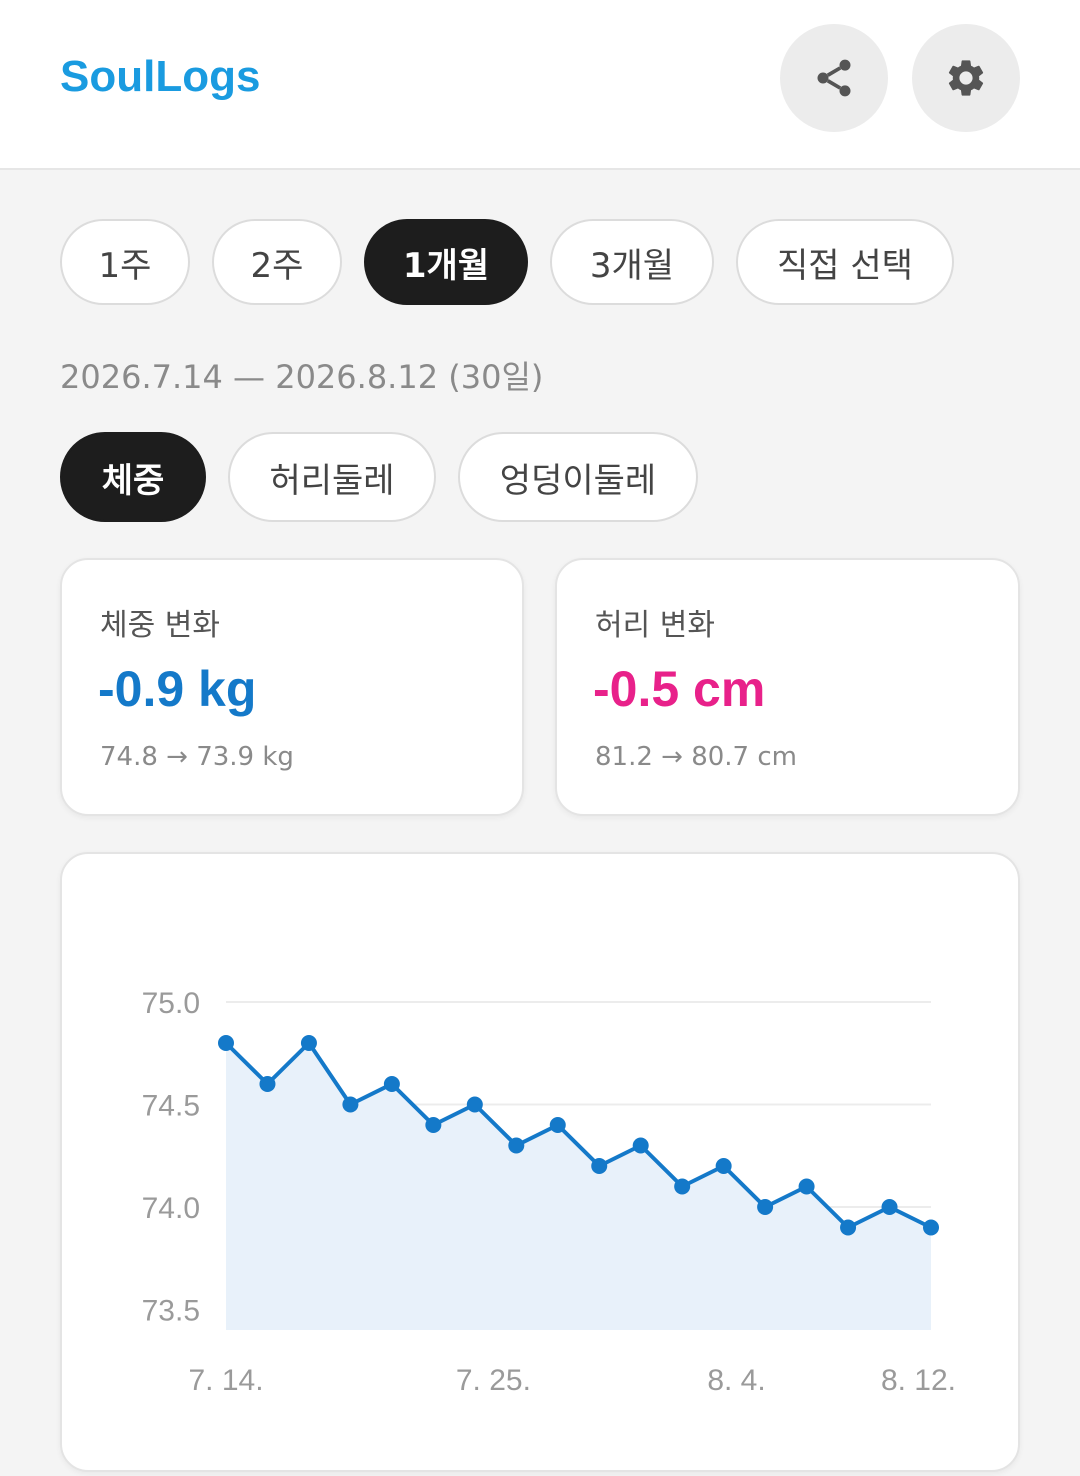 The image size is (1080, 1476). I want to click on x-tick-label: 8. 4., so click(736, 1380).